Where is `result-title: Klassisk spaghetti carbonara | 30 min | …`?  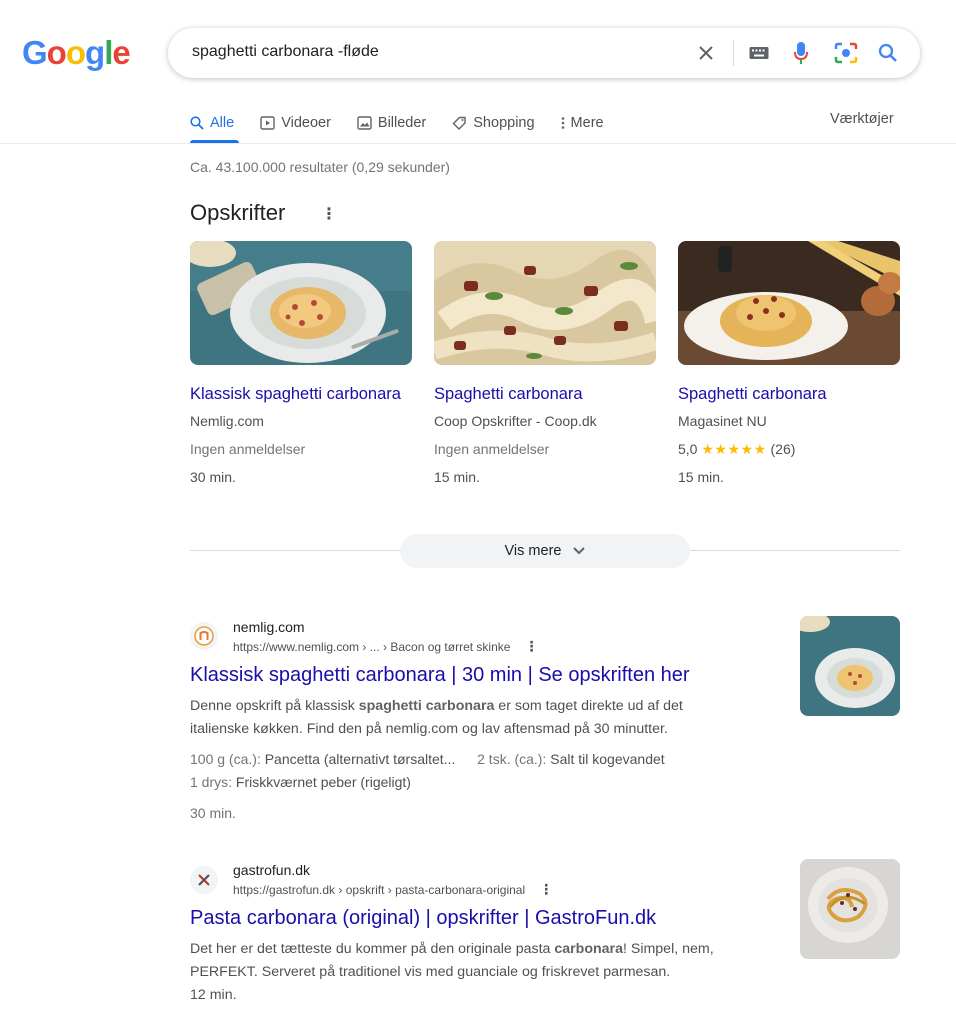
result-title: Klassisk spaghetti carbonara | 30 min | … is located at coordinates (440, 675).